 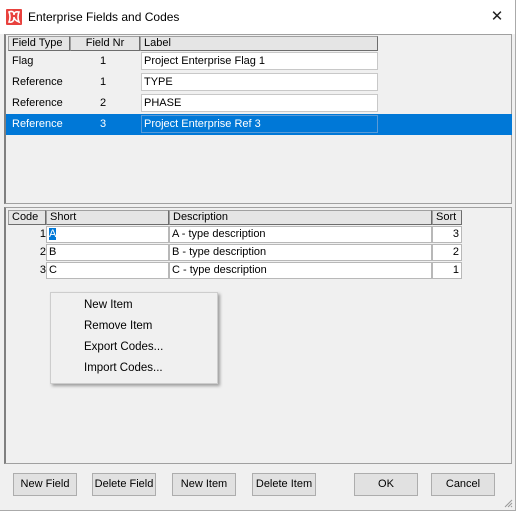 What do you see at coordinates (108, 305) in the screenshot?
I see `menu-item-new-item: New Item` at bounding box center [108, 305].